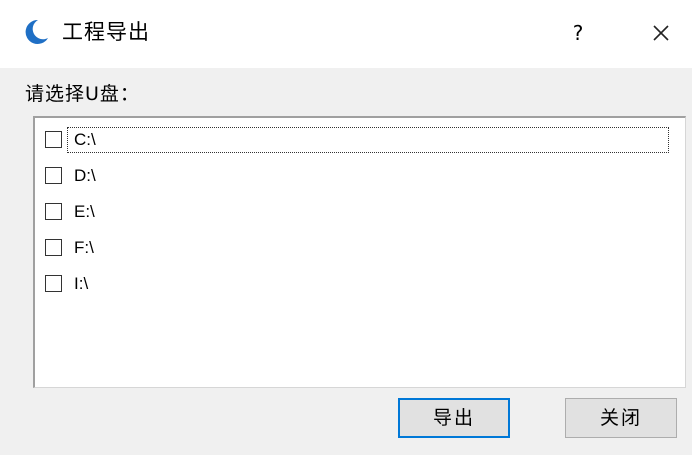  What do you see at coordinates (85, 175) in the screenshot?
I see `drive-label: D:\` at bounding box center [85, 175].